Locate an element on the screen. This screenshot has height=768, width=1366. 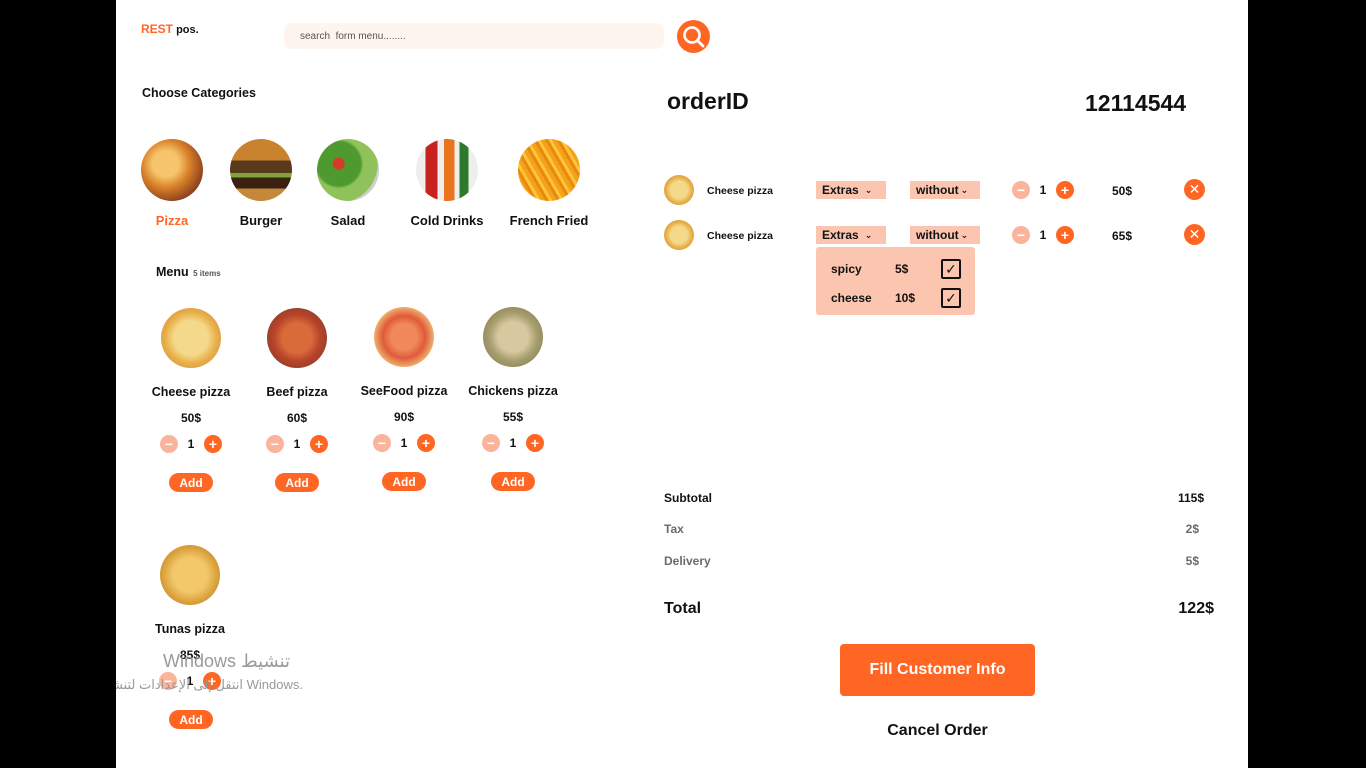
total-label: Total is located at coordinates (683, 608).